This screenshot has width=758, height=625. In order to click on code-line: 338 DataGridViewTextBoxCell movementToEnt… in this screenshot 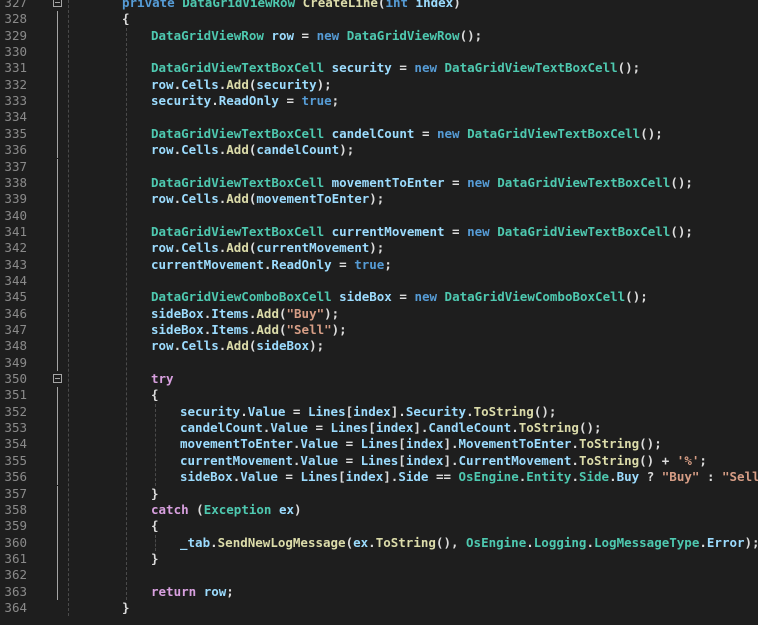, I will do `click(379, 183)`.